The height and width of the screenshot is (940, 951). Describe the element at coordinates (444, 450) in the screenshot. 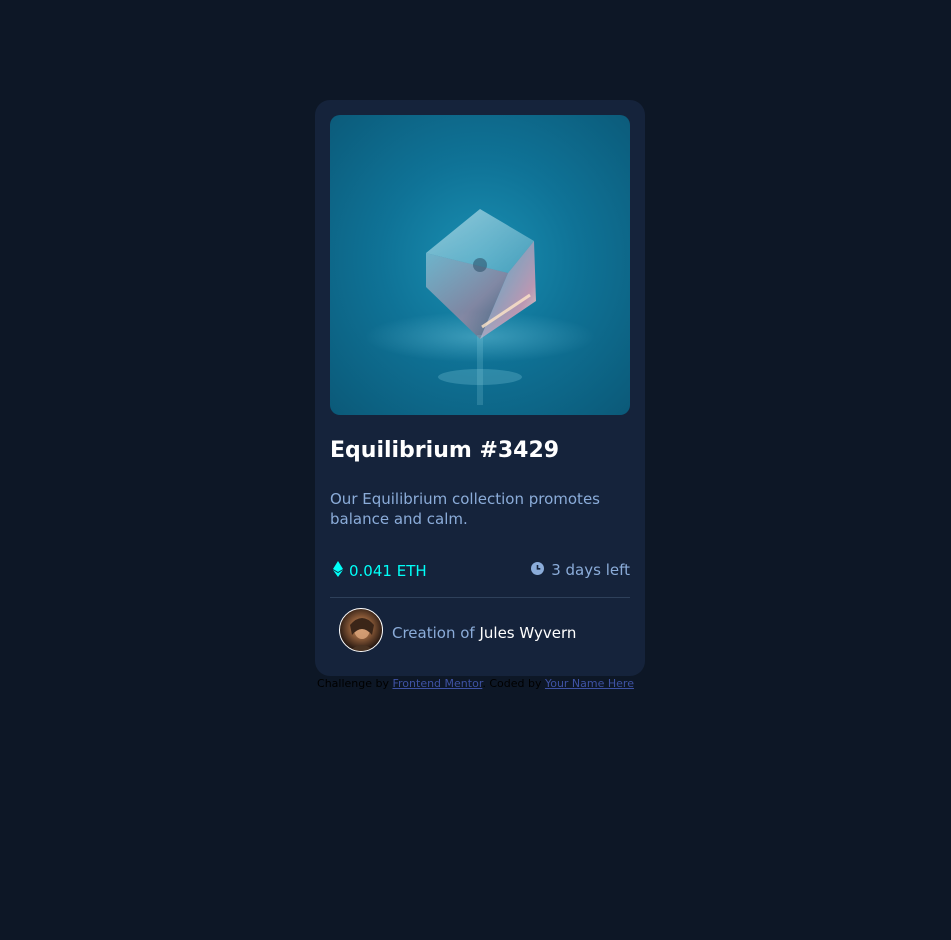

I see `card-title: Equilibrium #3429` at that location.